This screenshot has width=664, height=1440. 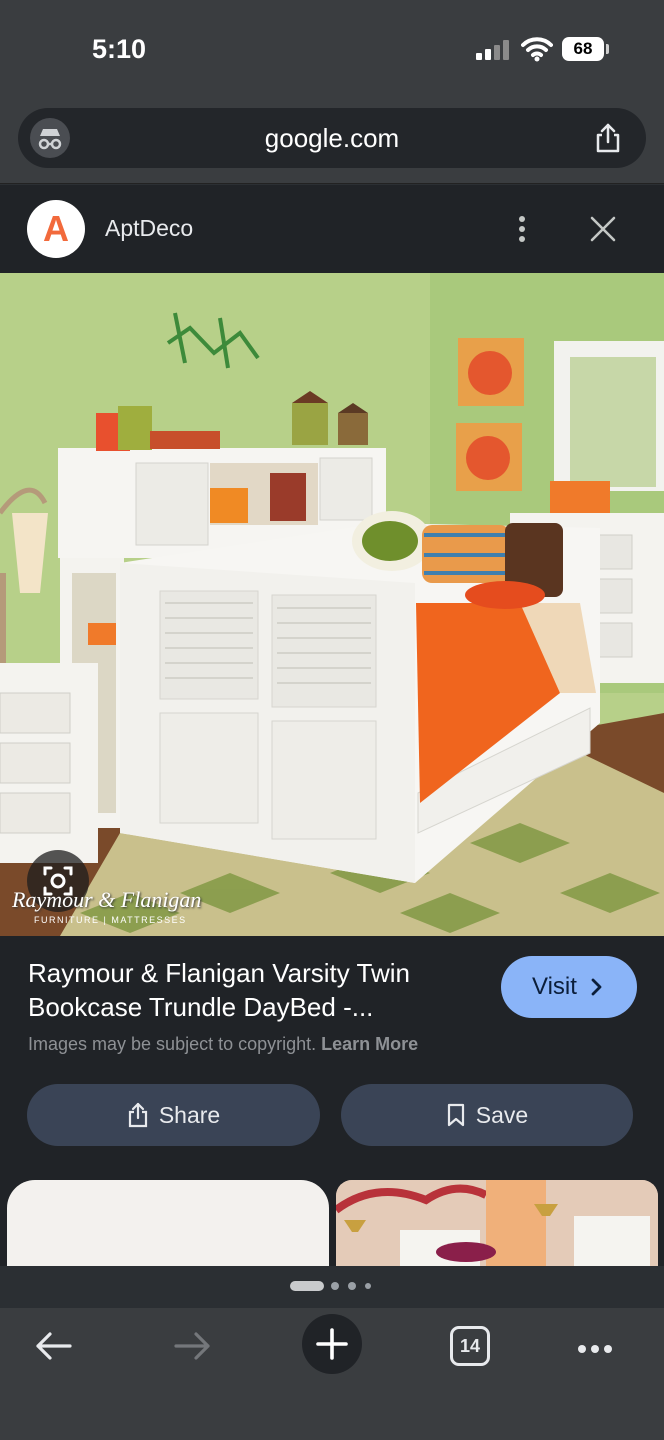 I want to click on save-button: Save, so click(x=487, y=1115).